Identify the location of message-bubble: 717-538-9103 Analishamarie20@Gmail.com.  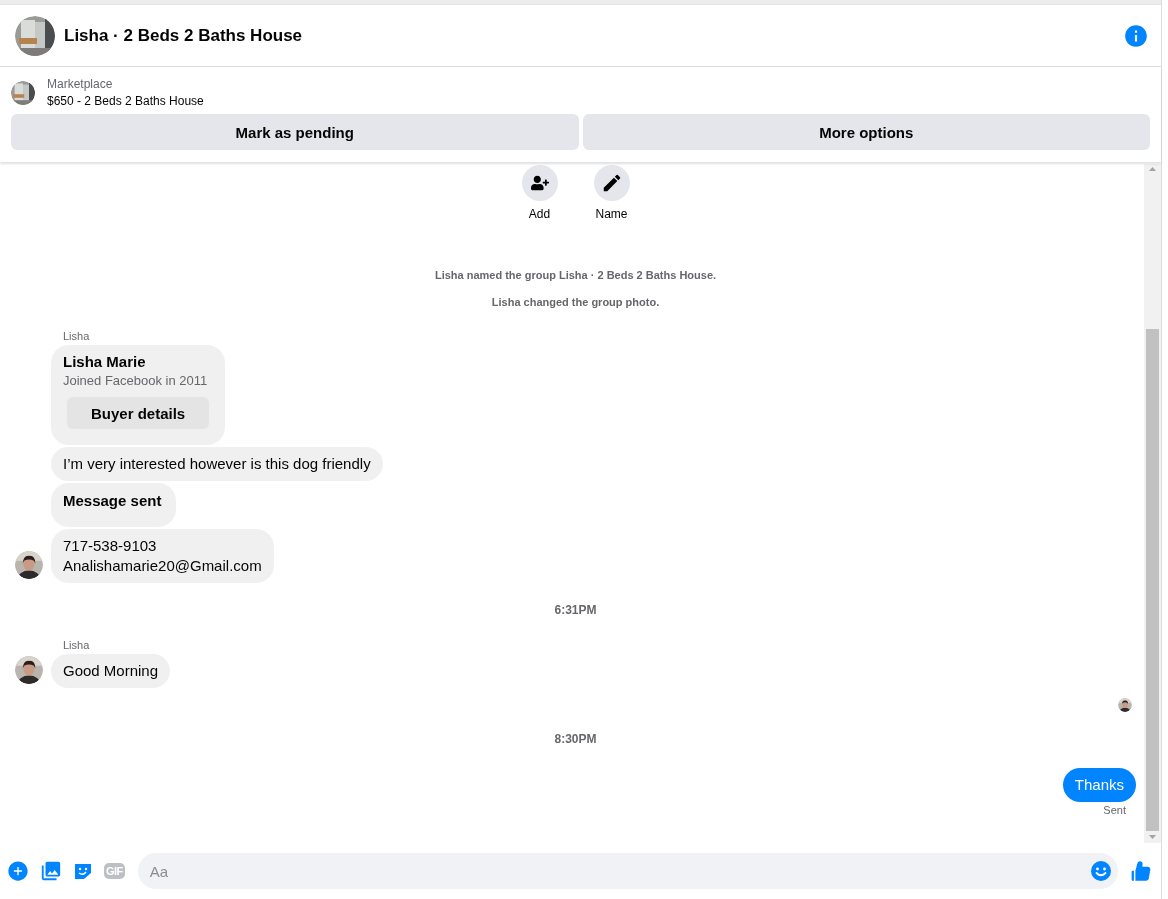
(162, 556).